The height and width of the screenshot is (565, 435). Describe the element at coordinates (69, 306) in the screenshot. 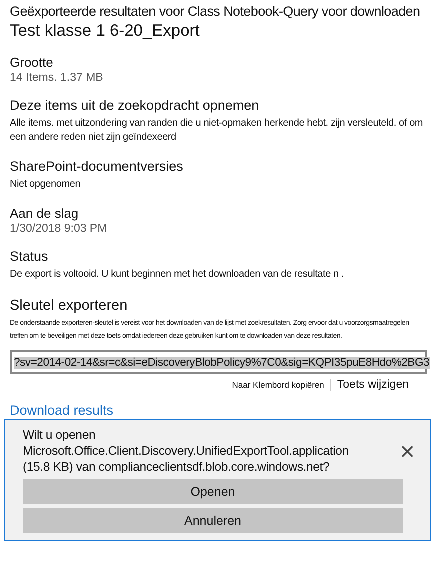

I see `section-heading: Sleutel exporteren` at that location.